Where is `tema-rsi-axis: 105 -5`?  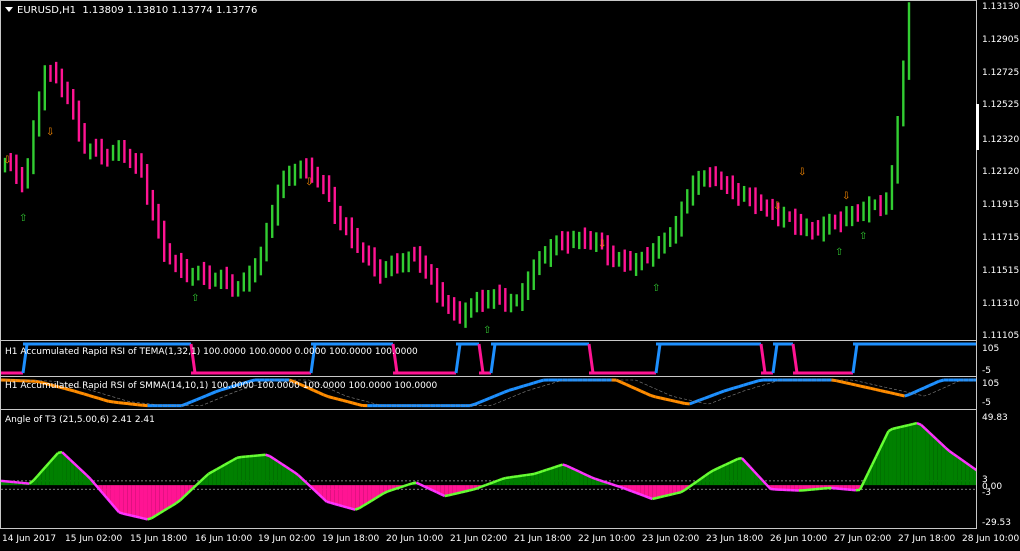 tema-rsi-axis: 105 -5 is located at coordinates (998, 358).